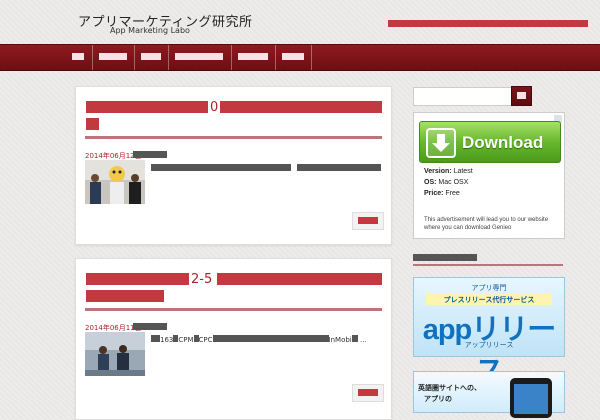 This screenshot has width=600, height=420. What do you see at coordinates (489, 332) in the screenshot?
I see `app-release-banner: アプリ専門 プレスリリース代行サービス appリリース アップリリース` at bounding box center [489, 332].